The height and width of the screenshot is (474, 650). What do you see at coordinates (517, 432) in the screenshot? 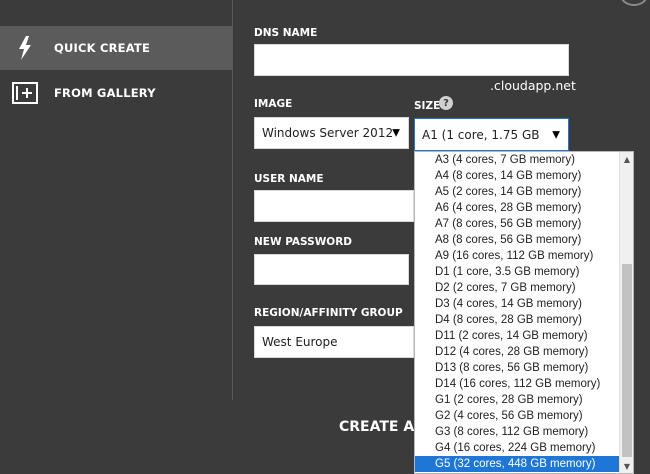
I see `size-option: G3 (8 cores, 112 GB memory)` at bounding box center [517, 432].